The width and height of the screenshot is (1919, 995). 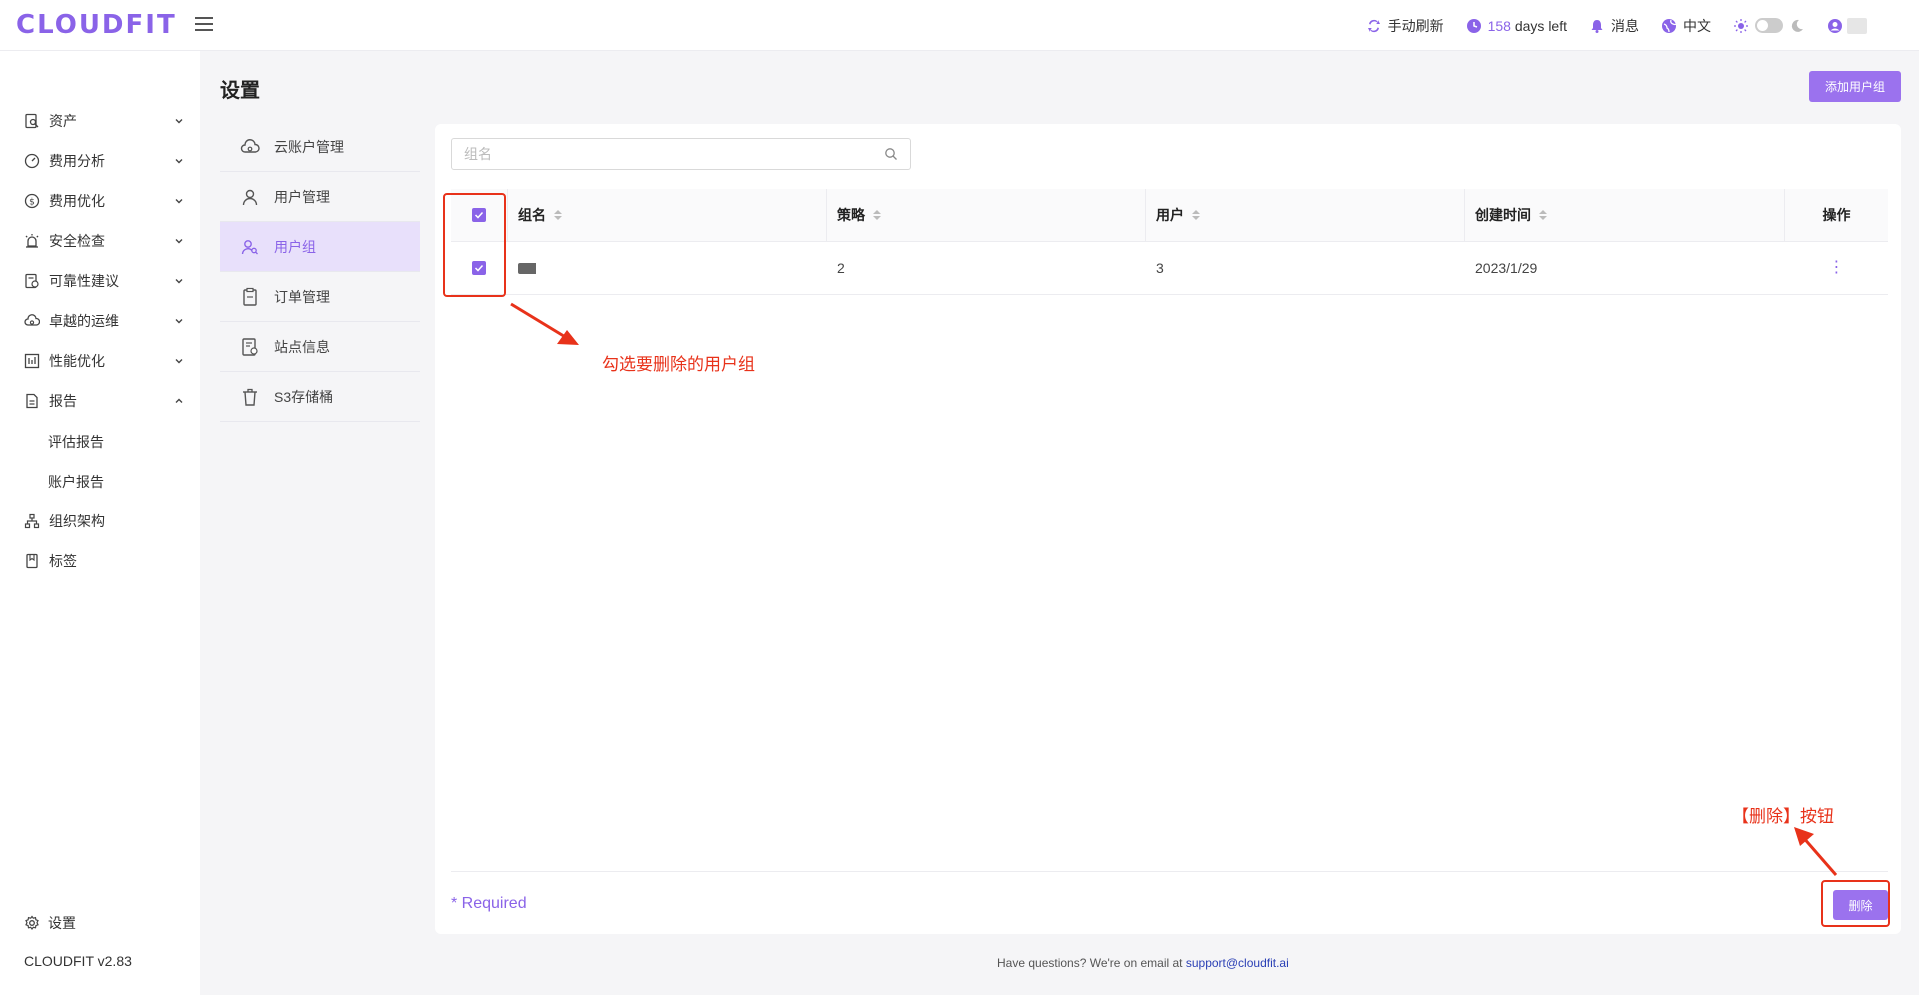 I want to click on users-cell: 3, so click(x=1160, y=268).